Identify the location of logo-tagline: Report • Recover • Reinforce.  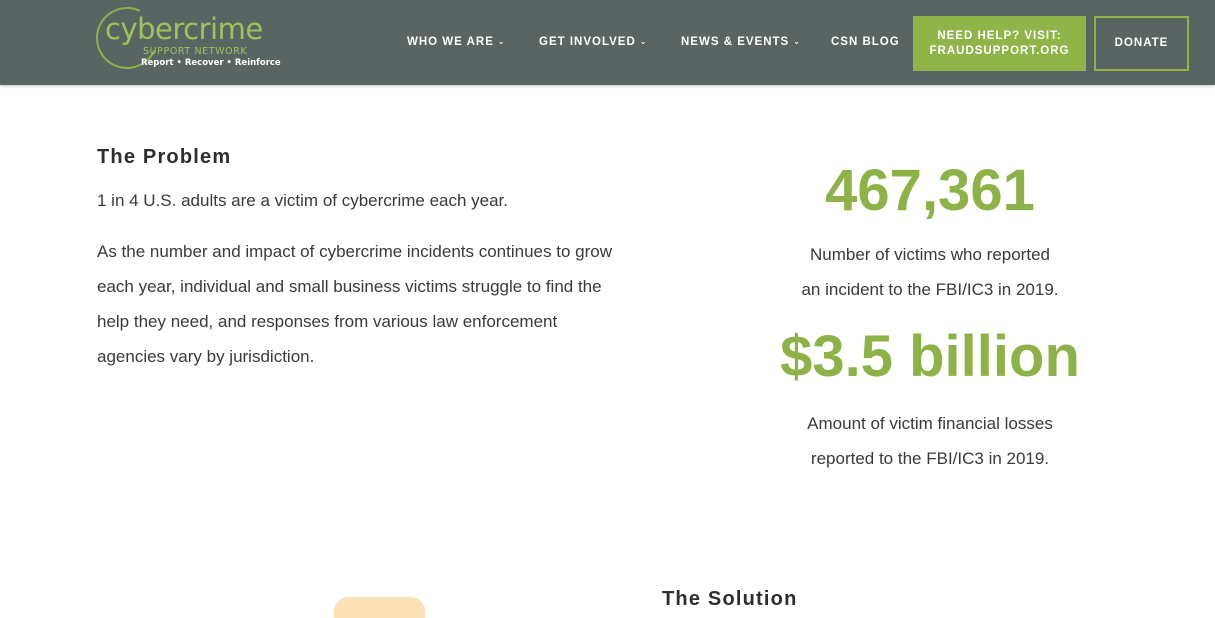
(211, 63).